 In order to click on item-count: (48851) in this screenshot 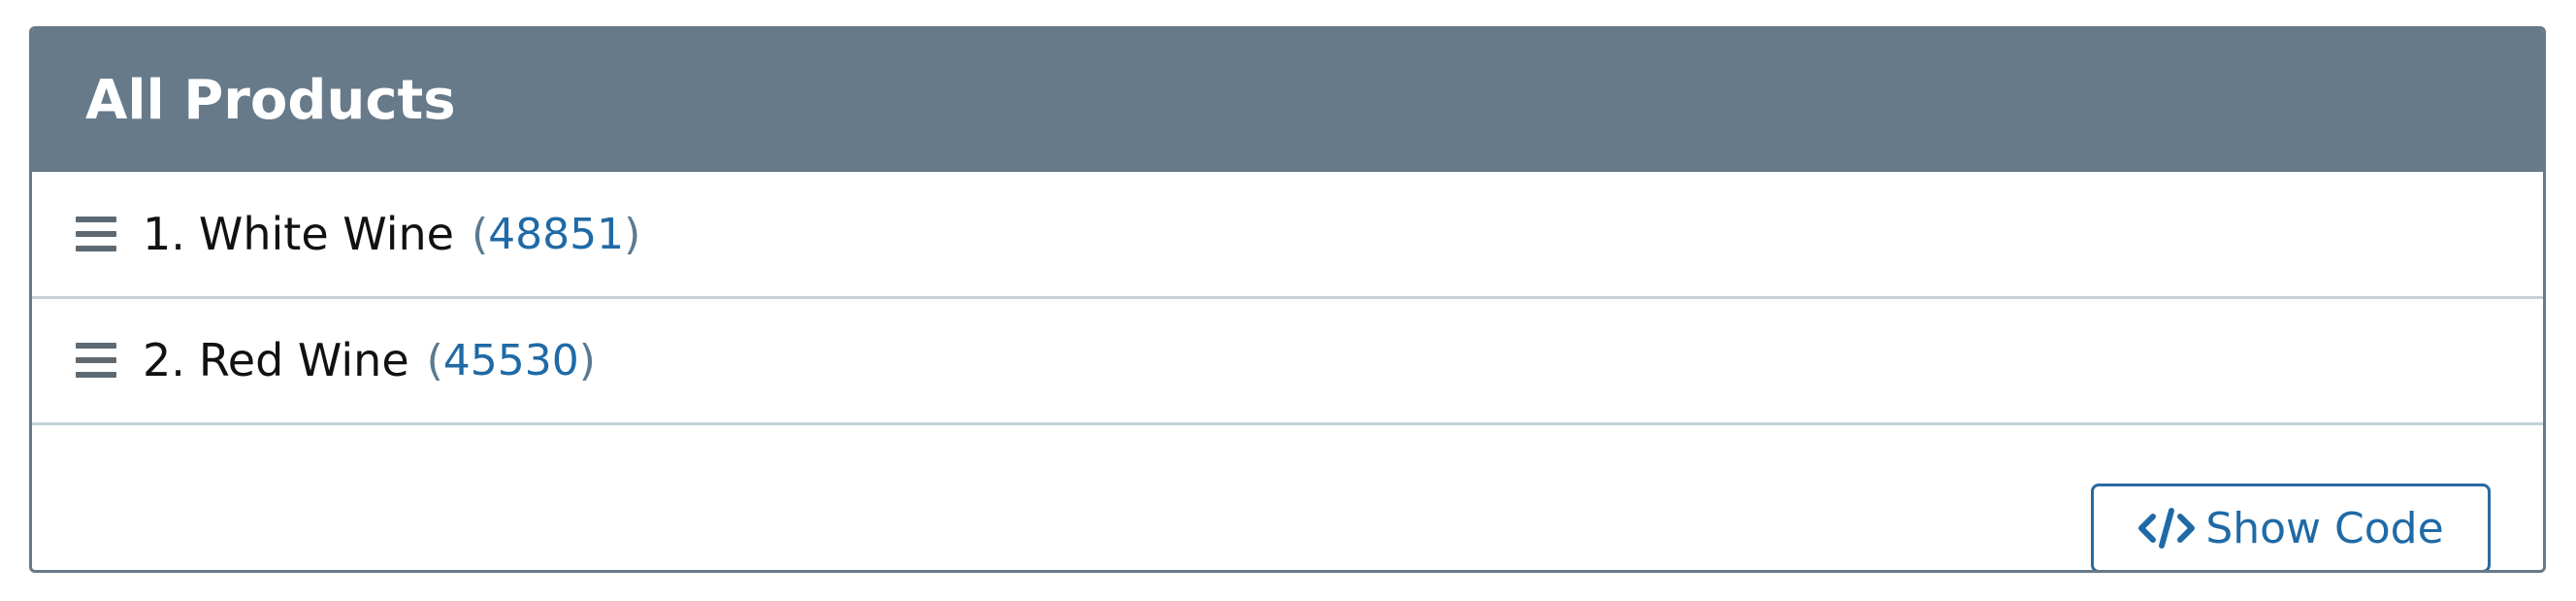, I will do `click(556, 234)`.